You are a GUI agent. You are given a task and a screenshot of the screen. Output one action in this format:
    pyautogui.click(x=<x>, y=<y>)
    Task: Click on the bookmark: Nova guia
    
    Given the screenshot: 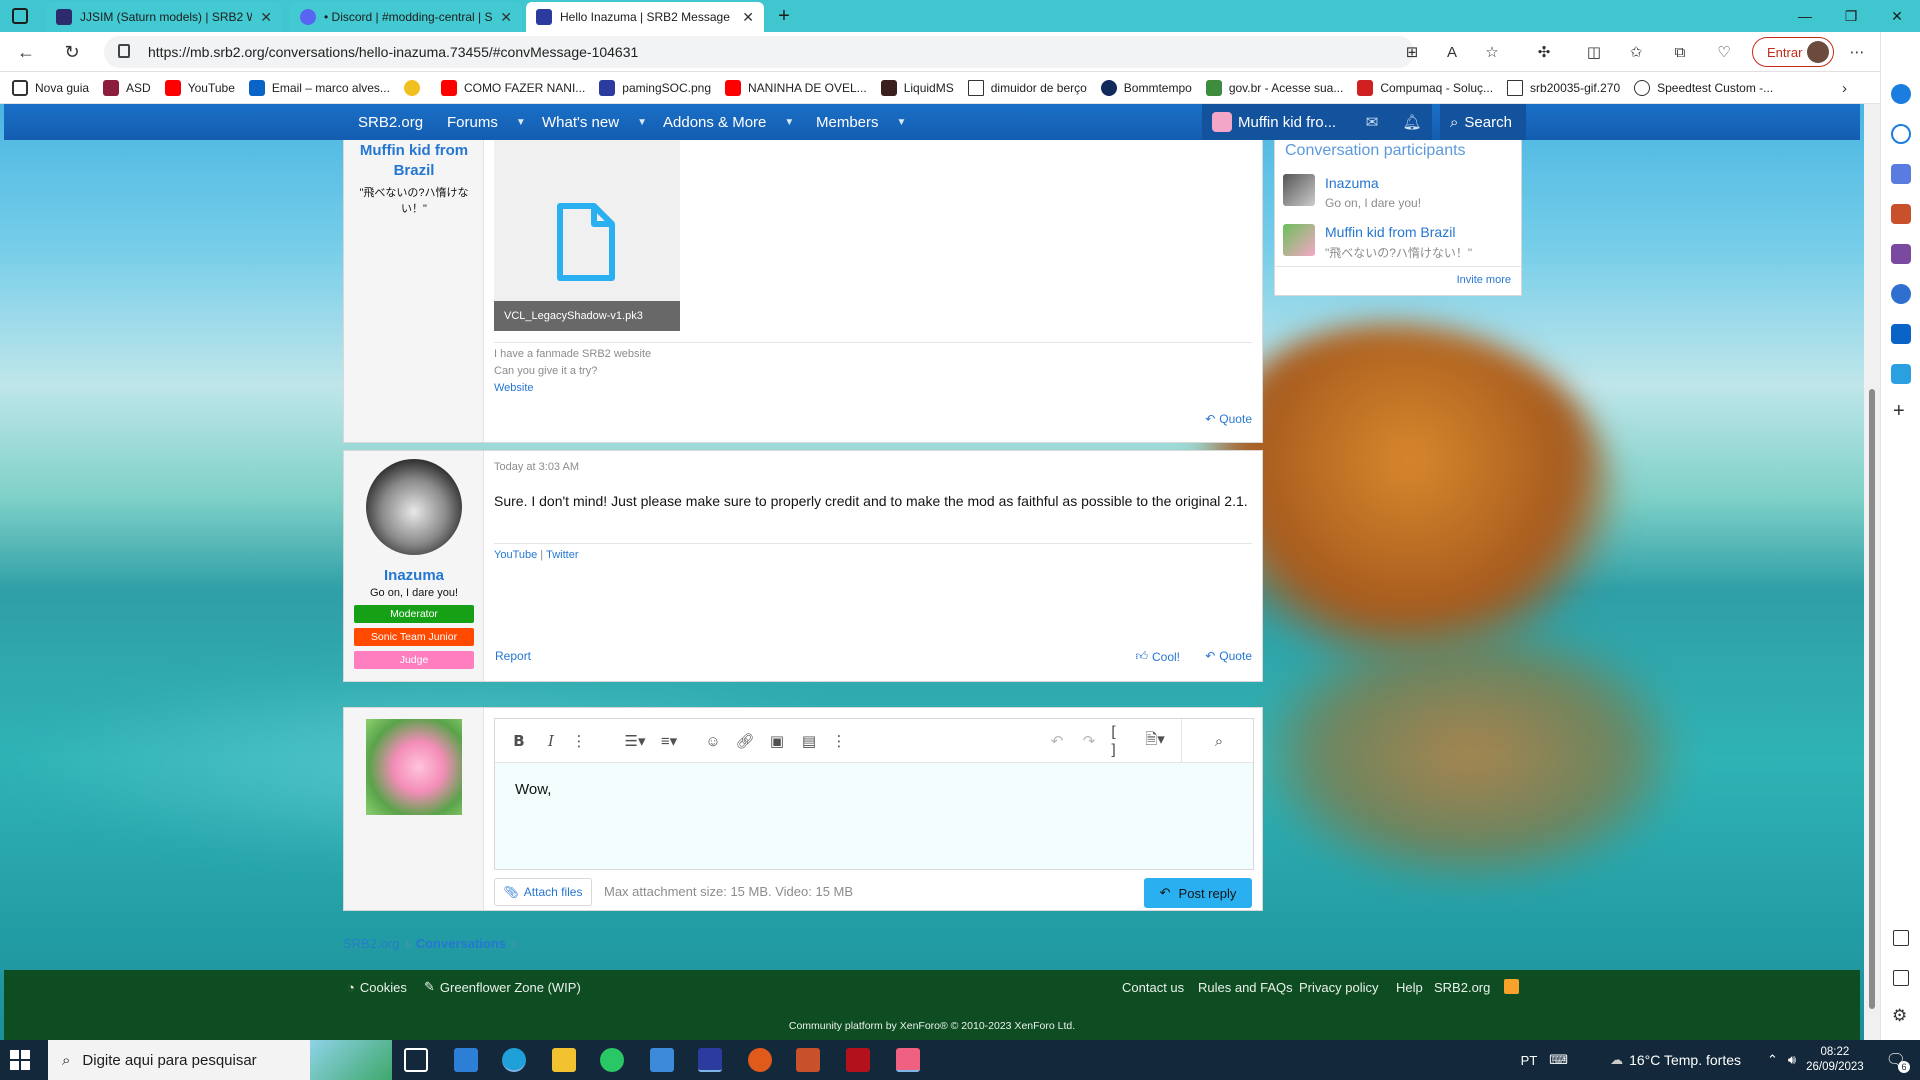 What is the action you would take?
    pyautogui.click(x=50, y=87)
    